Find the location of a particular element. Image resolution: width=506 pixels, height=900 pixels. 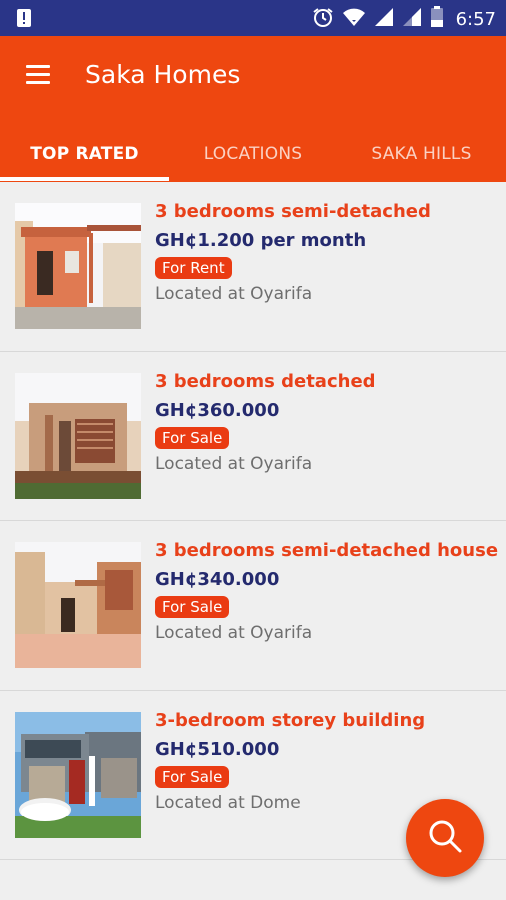

search-fab is located at coordinates (445, 838).